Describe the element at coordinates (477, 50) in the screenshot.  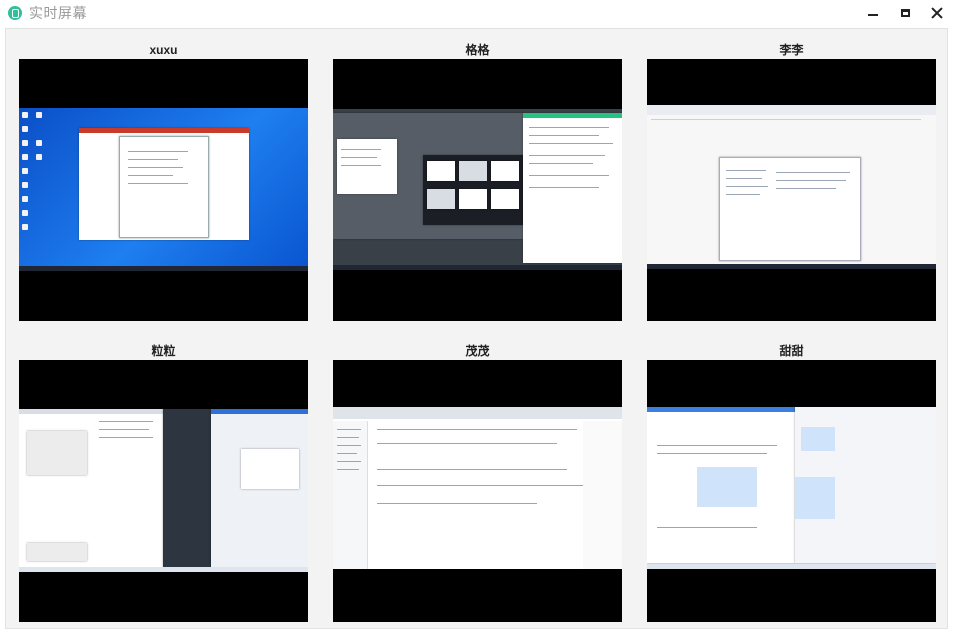
I see `tile-username: 格格` at that location.